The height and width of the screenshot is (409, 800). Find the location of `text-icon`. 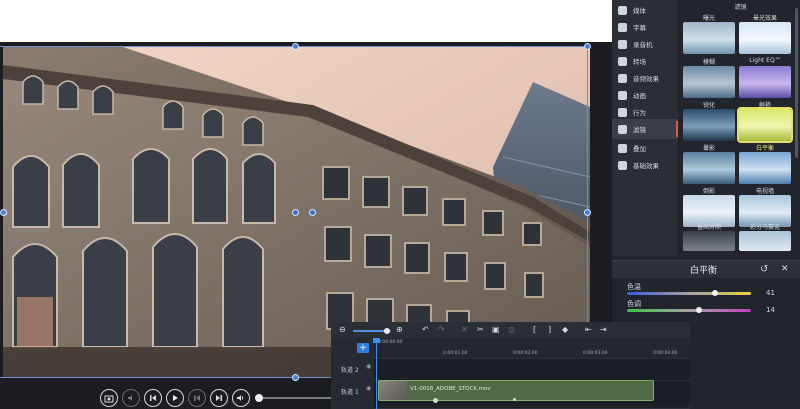

text-icon is located at coordinates (622, 27).